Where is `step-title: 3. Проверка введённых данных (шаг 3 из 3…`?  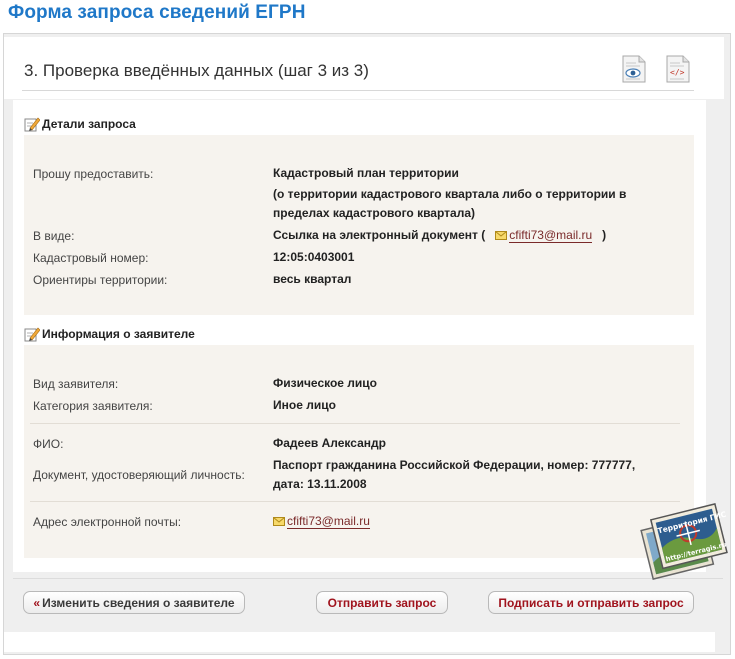
step-title: 3. Проверка введённых данных (шаг 3 из 3… is located at coordinates (196, 70).